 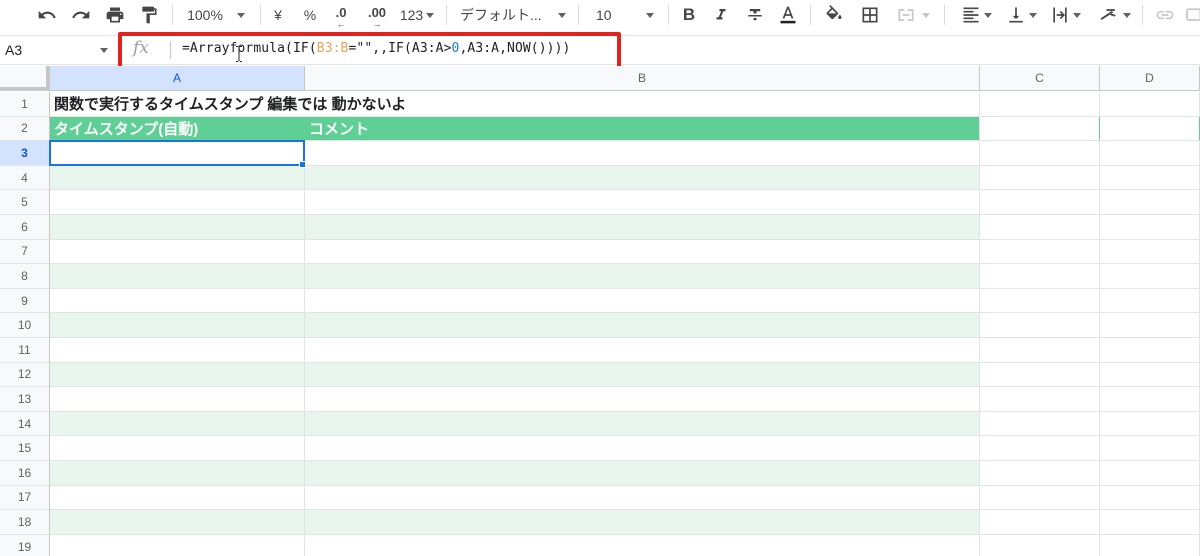 I want to click on decrease-decimals-button: .0 ←, so click(x=341, y=15).